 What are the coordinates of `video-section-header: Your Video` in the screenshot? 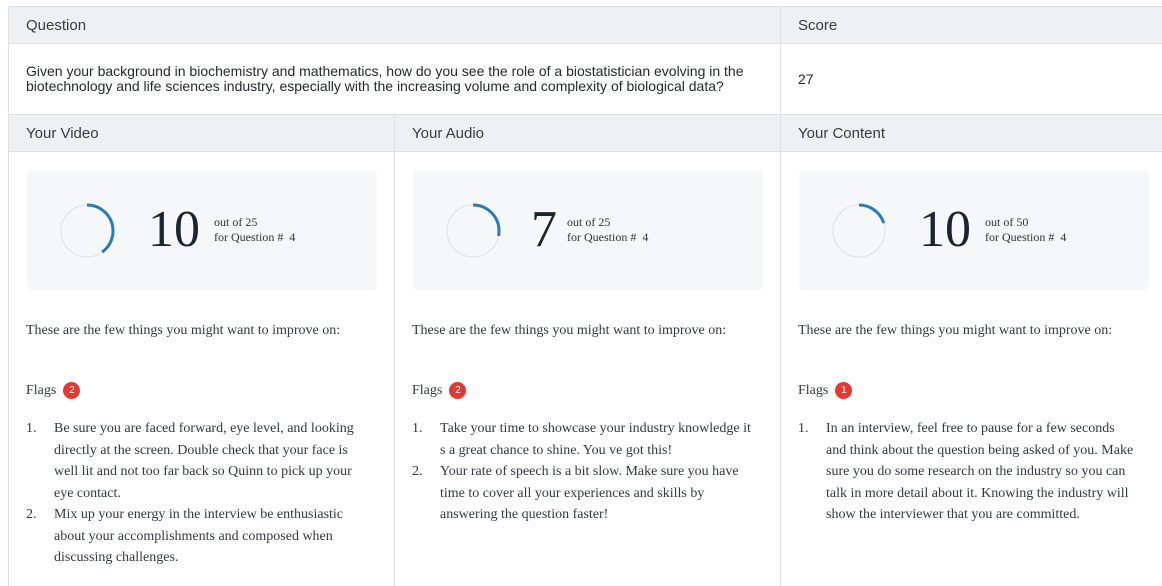 It's located at (202, 133).